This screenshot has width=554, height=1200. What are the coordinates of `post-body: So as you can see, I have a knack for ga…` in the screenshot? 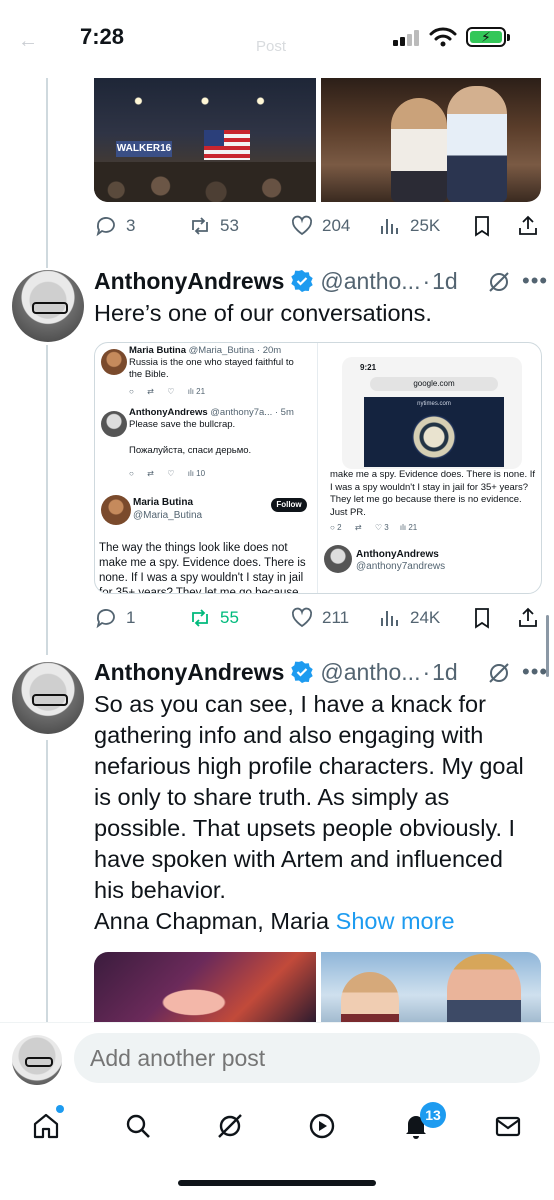 It's located at (309, 797).